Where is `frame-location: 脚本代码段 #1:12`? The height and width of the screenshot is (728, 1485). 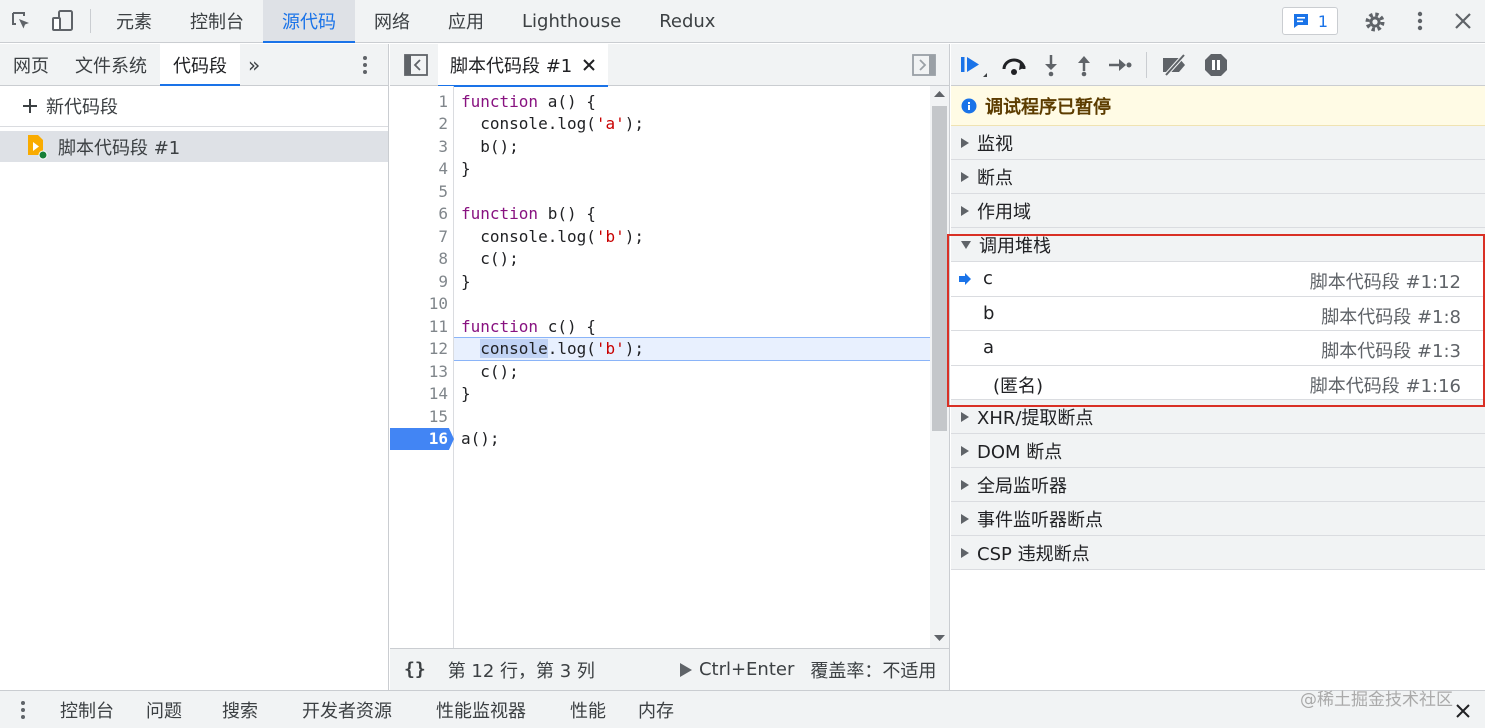
frame-location: 脚本代码段 #1:12 is located at coordinates (1385, 281).